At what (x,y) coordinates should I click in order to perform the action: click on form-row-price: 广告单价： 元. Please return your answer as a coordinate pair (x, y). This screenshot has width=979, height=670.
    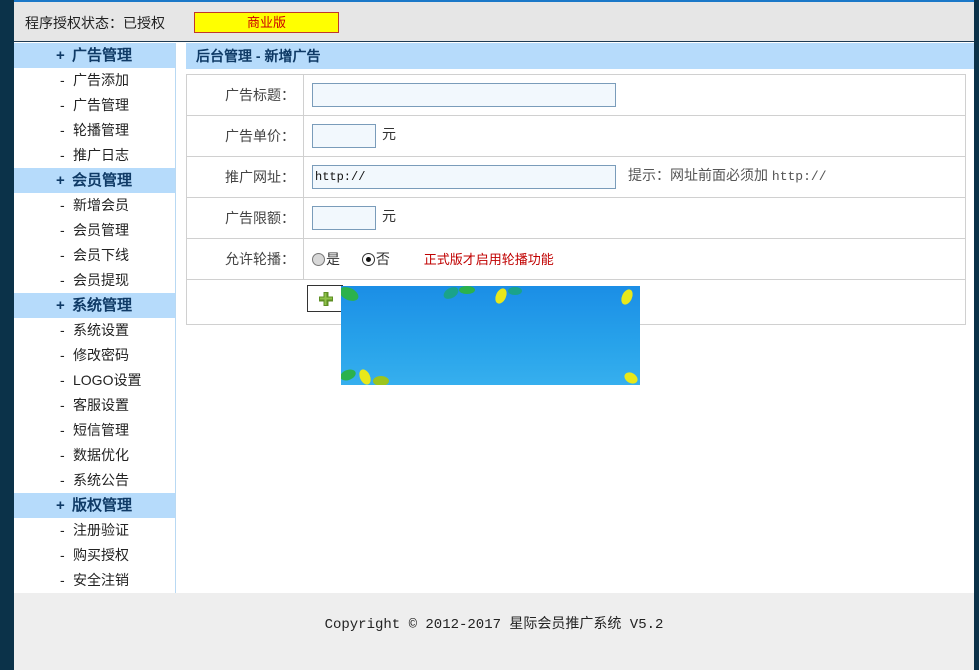
    Looking at the image, I should click on (576, 136).